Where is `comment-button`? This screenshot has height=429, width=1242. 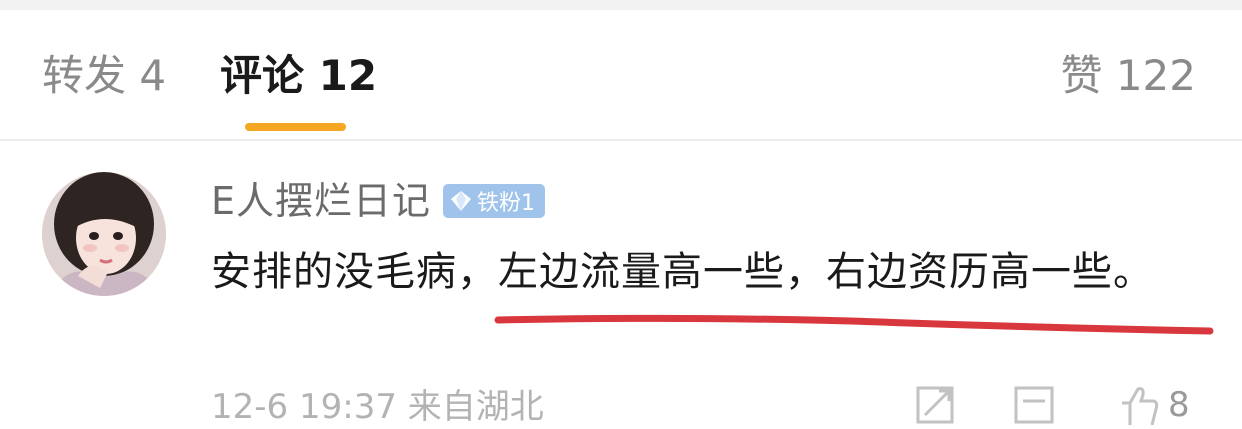 comment-button is located at coordinates (1035, 407).